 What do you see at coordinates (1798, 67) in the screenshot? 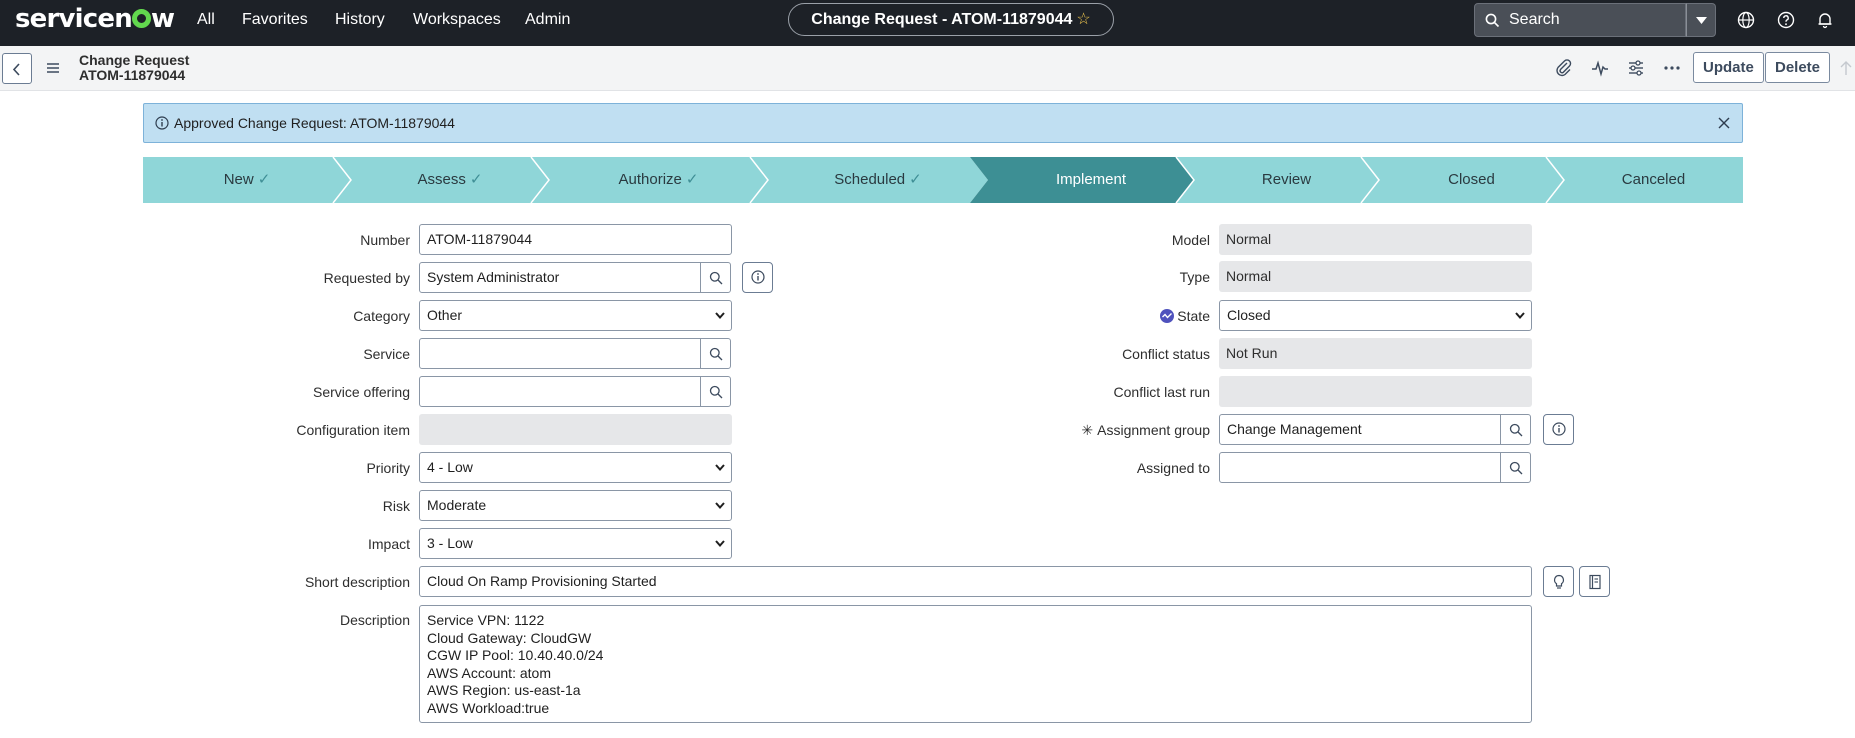
I see `delete-button: Delete` at bounding box center [1798, 67].